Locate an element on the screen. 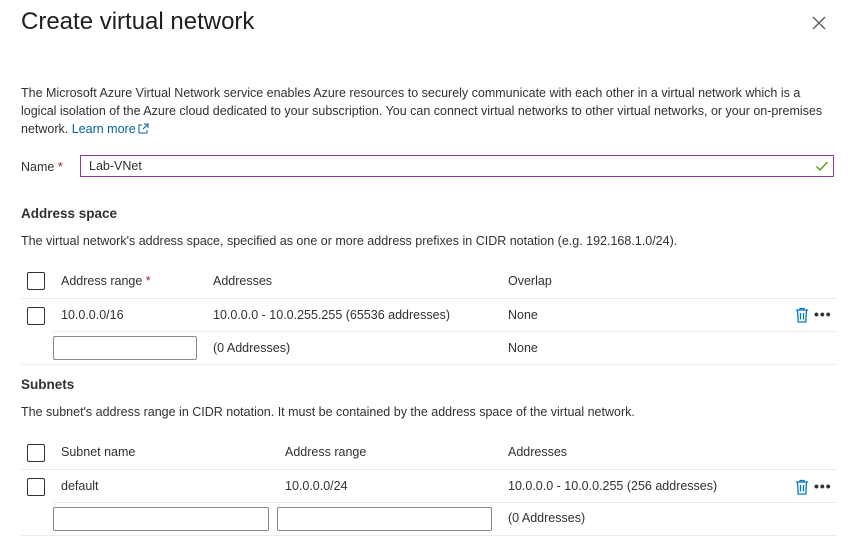 The image size is (856, 546). learn-more-link: Learn more is located at coordinates (110, 129).